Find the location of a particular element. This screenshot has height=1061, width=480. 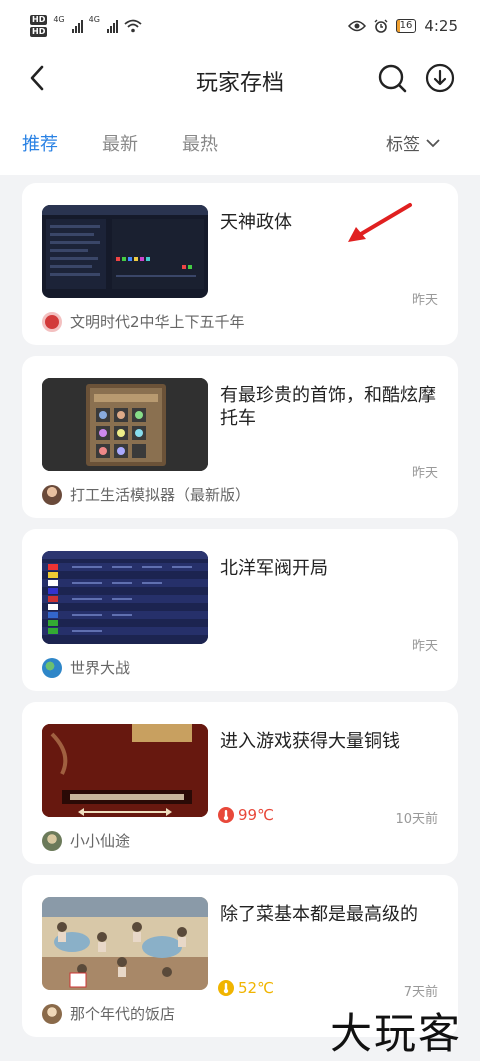

status-bar: HD HD 4G 4G 16 4:25 is located at coordinates (240, 26).